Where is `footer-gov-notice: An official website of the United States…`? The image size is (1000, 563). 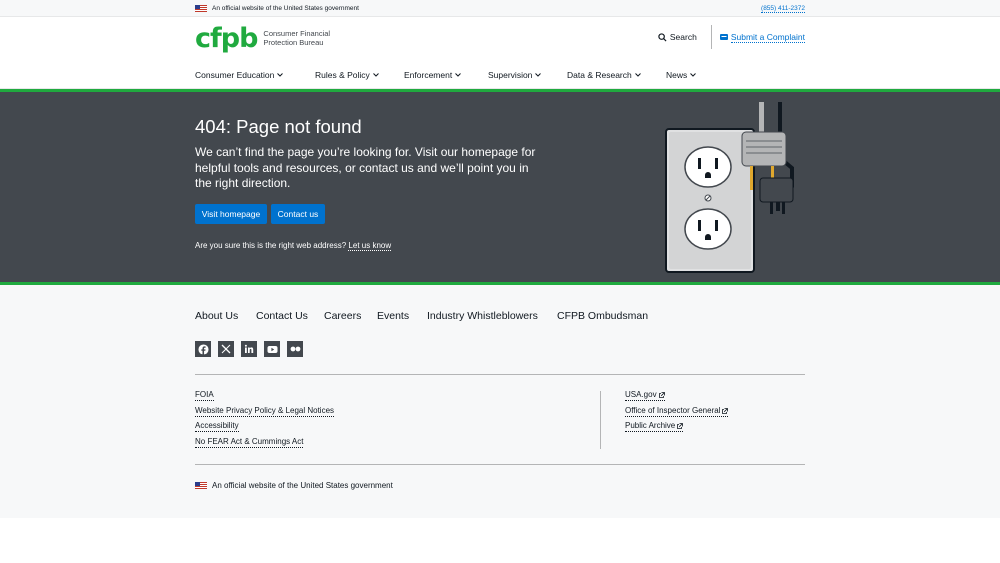
footer-gov-notice: An official website of the United States… is located at coordinates (294, 485).